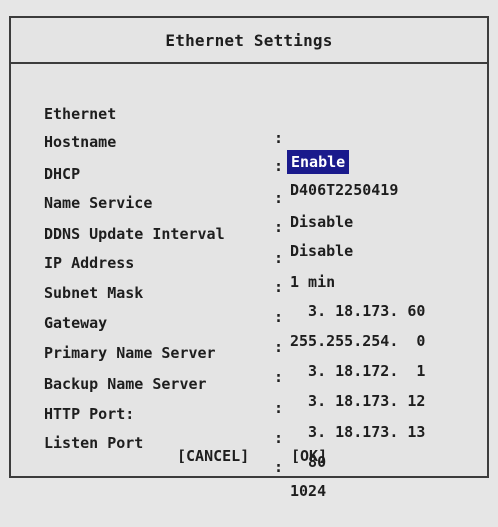 The height and width of the screenshot is (527, 498). What do you see at coordinates (213, 456) in the screenshot?
I see `cancel-button: [CANCEL]` at bounding box center [213, 456].